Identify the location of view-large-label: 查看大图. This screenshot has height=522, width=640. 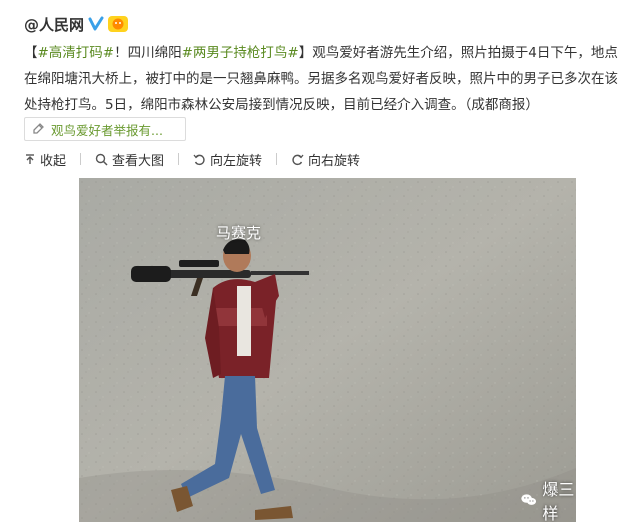
(138, 161).